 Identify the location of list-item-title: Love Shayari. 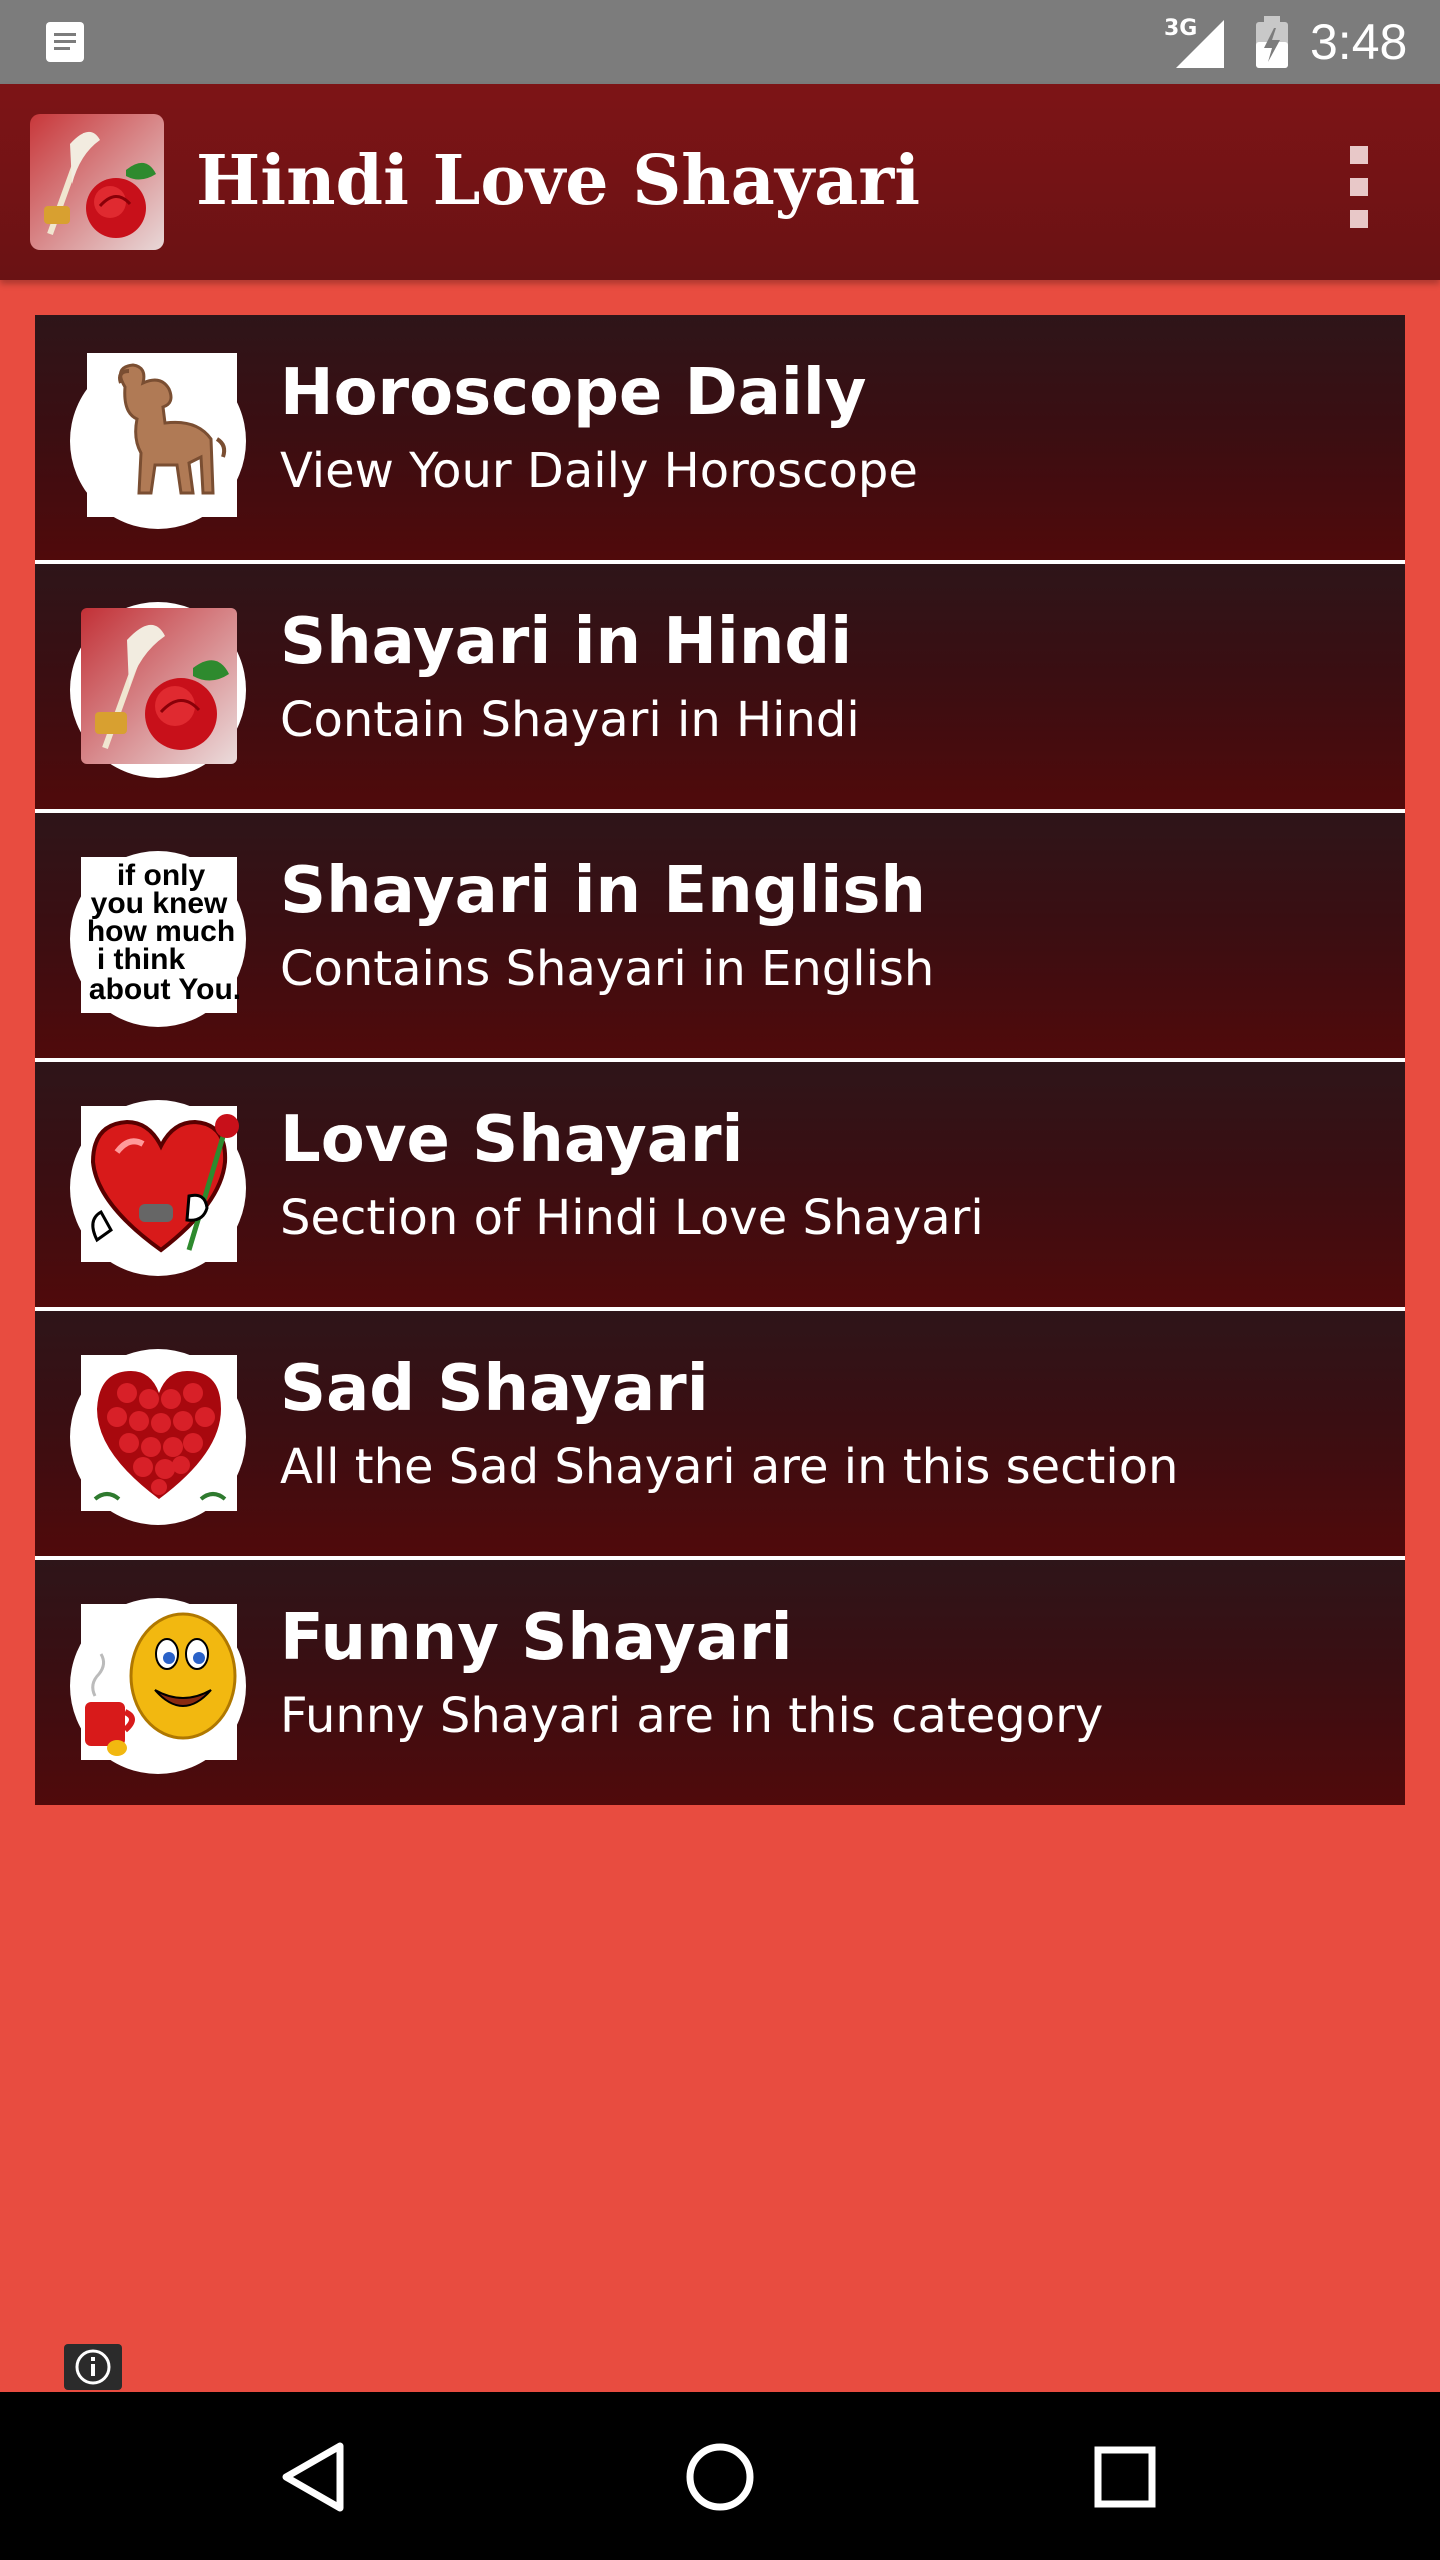
(512, 1140).